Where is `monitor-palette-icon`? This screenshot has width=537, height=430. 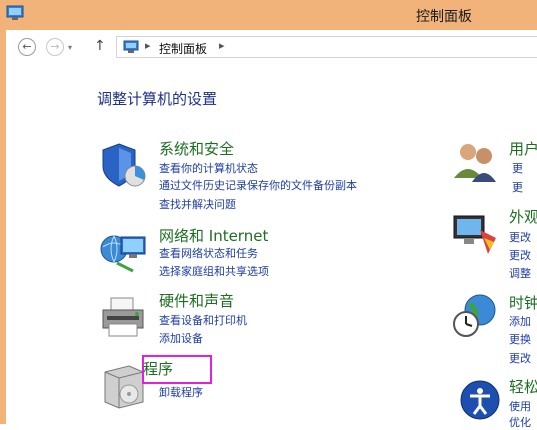
monitor-palette-icon is located at coordinates (474, 234).